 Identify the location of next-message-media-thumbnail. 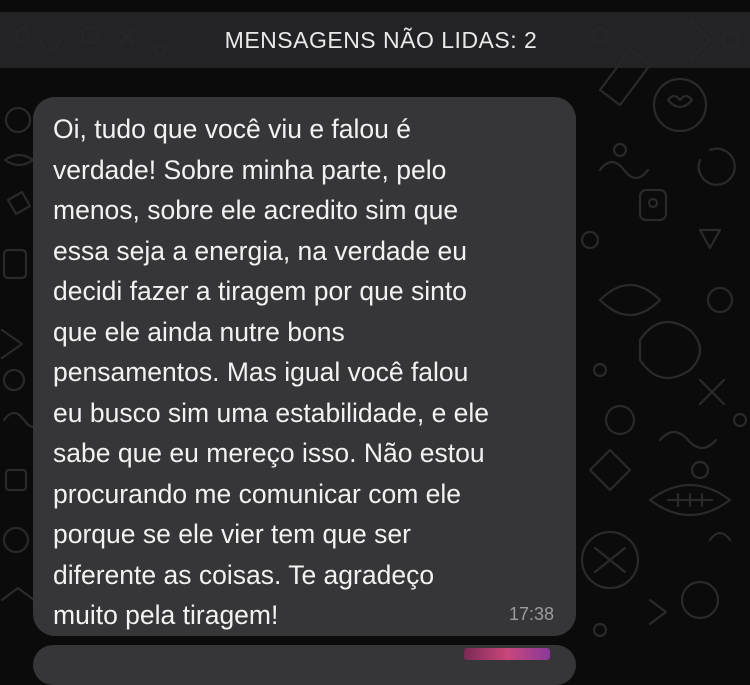
(507, 654).